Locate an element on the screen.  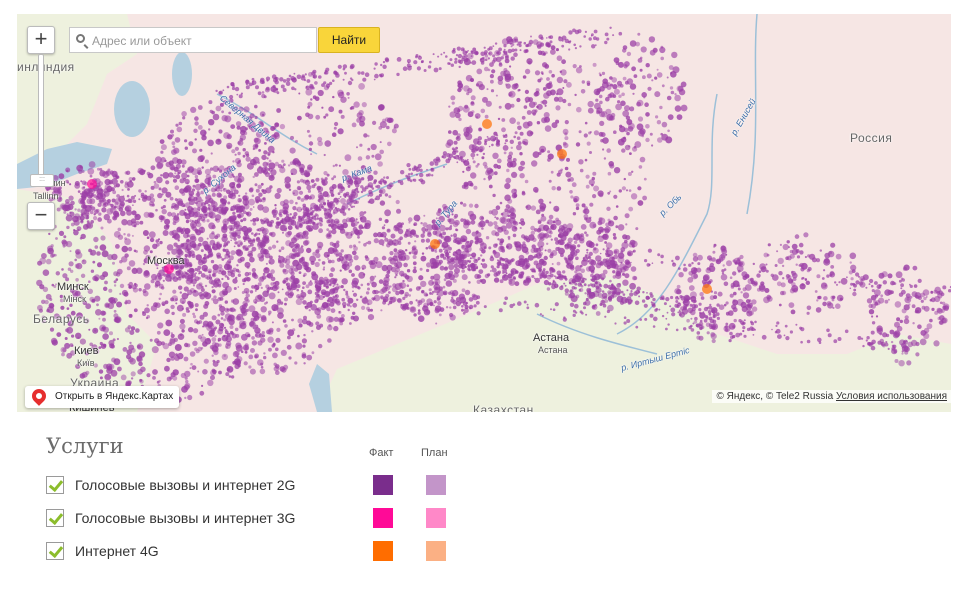
service-label-4g: Интернет 4G is located at coordinates (117, 551).